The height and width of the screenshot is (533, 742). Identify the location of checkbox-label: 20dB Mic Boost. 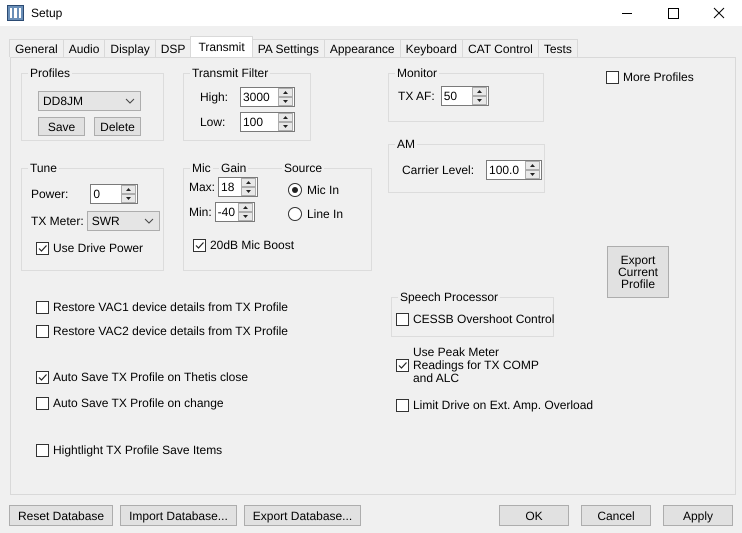
(252, 245).